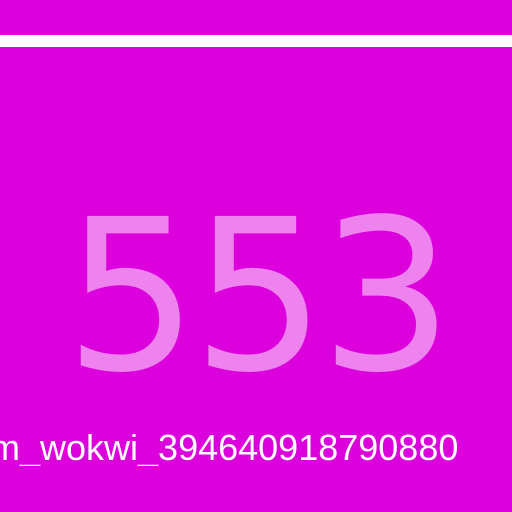  Describe the element at coordinates (256, 41) in the screenshot. I see `top-divider-bar` at that location.